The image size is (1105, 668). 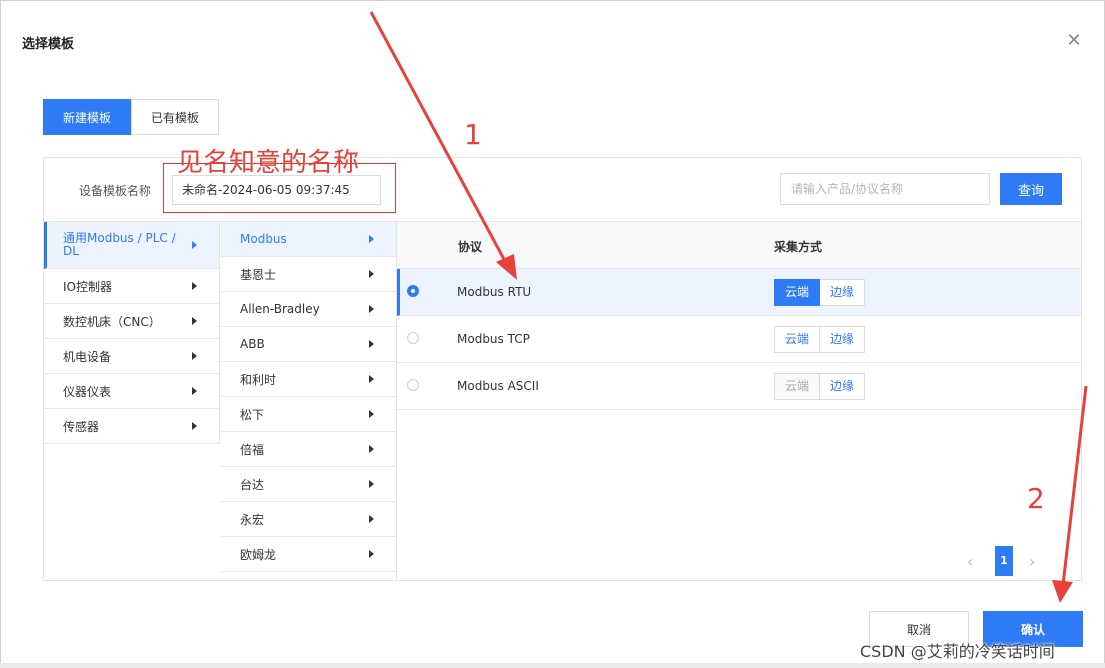 What do you see at coordinates (132, 356) in the screenshot?
I see `category-item-electromechanical: 机电设备` at bounding box center [132, 356].